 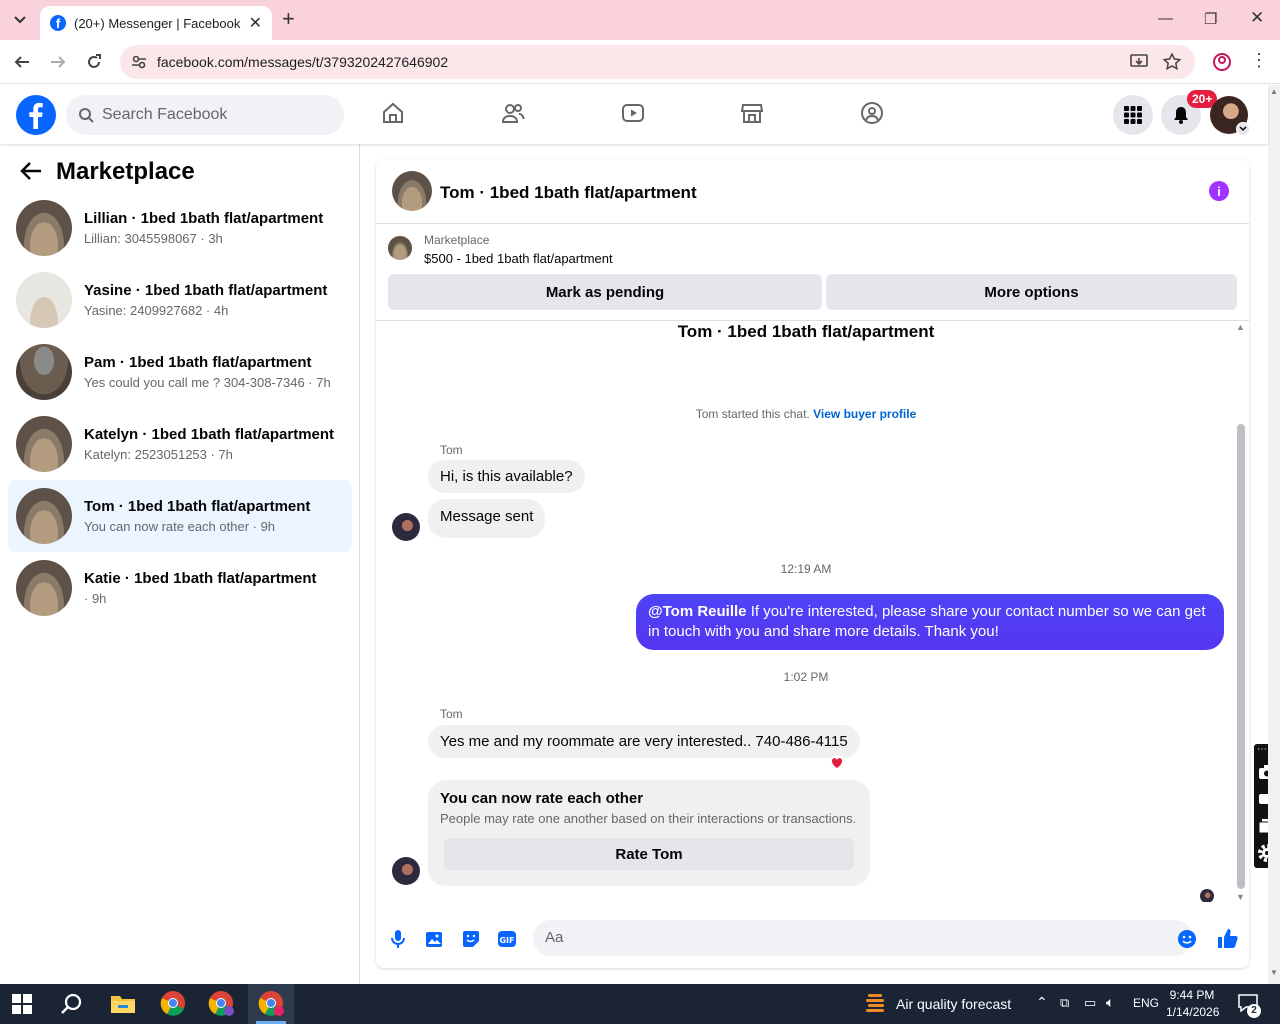 What do you see at coordinates (812, 191) in the screenshot?
I see `chat-header: Tom · 1bed 1bath flat/apartment i` at bounding box center [812, 191].